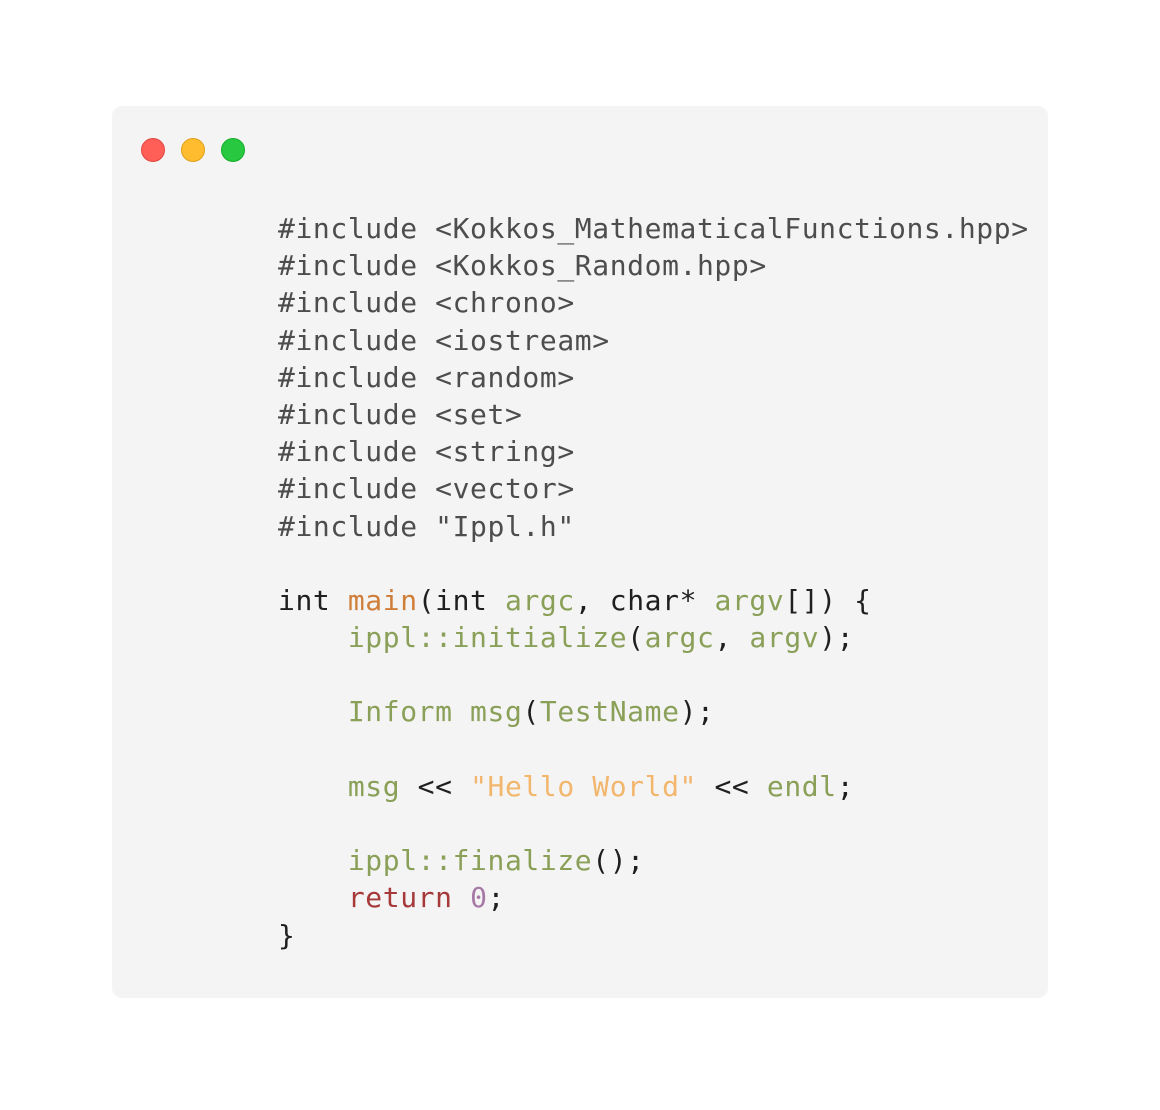 This screenshot has height=1110, width=1160. What do you see at coordinates (426, 303) in the screenshot?
I see `include-line: #include <chrono>` at bounding box center [426, 303].